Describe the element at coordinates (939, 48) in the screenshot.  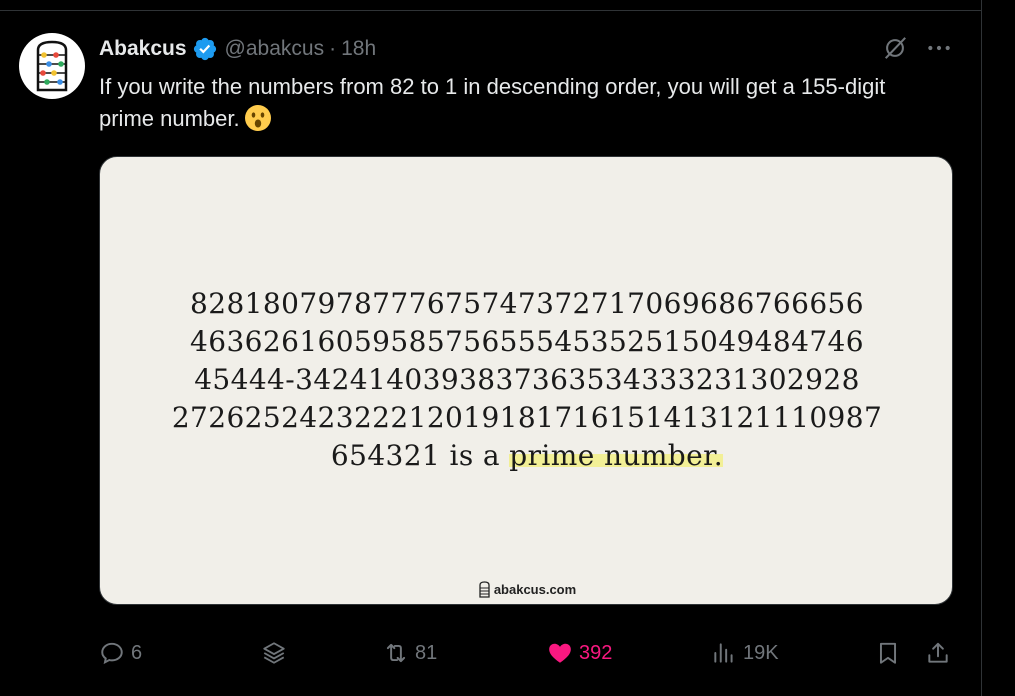
I see `more-options-icon` at that location.